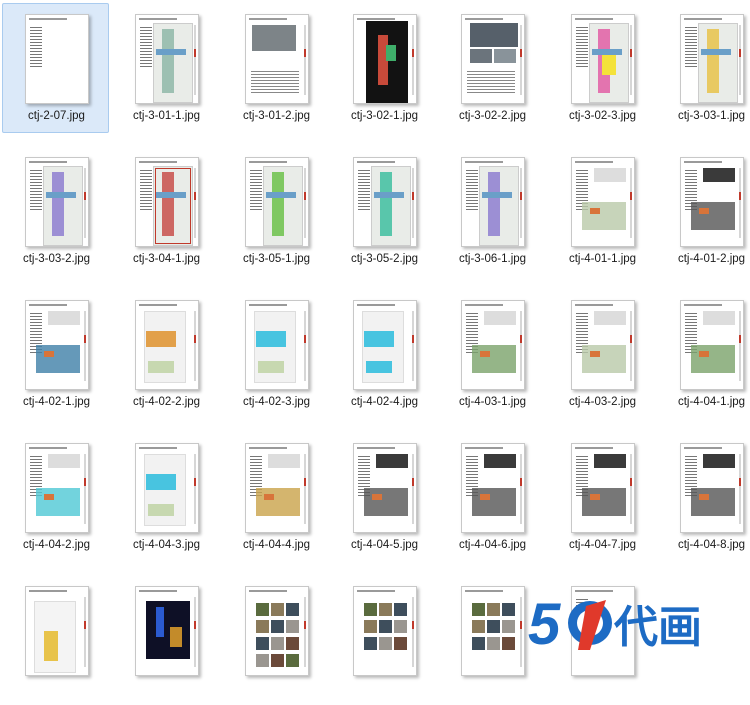 The height and width of the screenshot is (705, 750). What do you see at coordinates (704, 116) in the screenshot?
I see `file-name-label: ctj-3-03-1.jpg` at bounding box center [704, 116].